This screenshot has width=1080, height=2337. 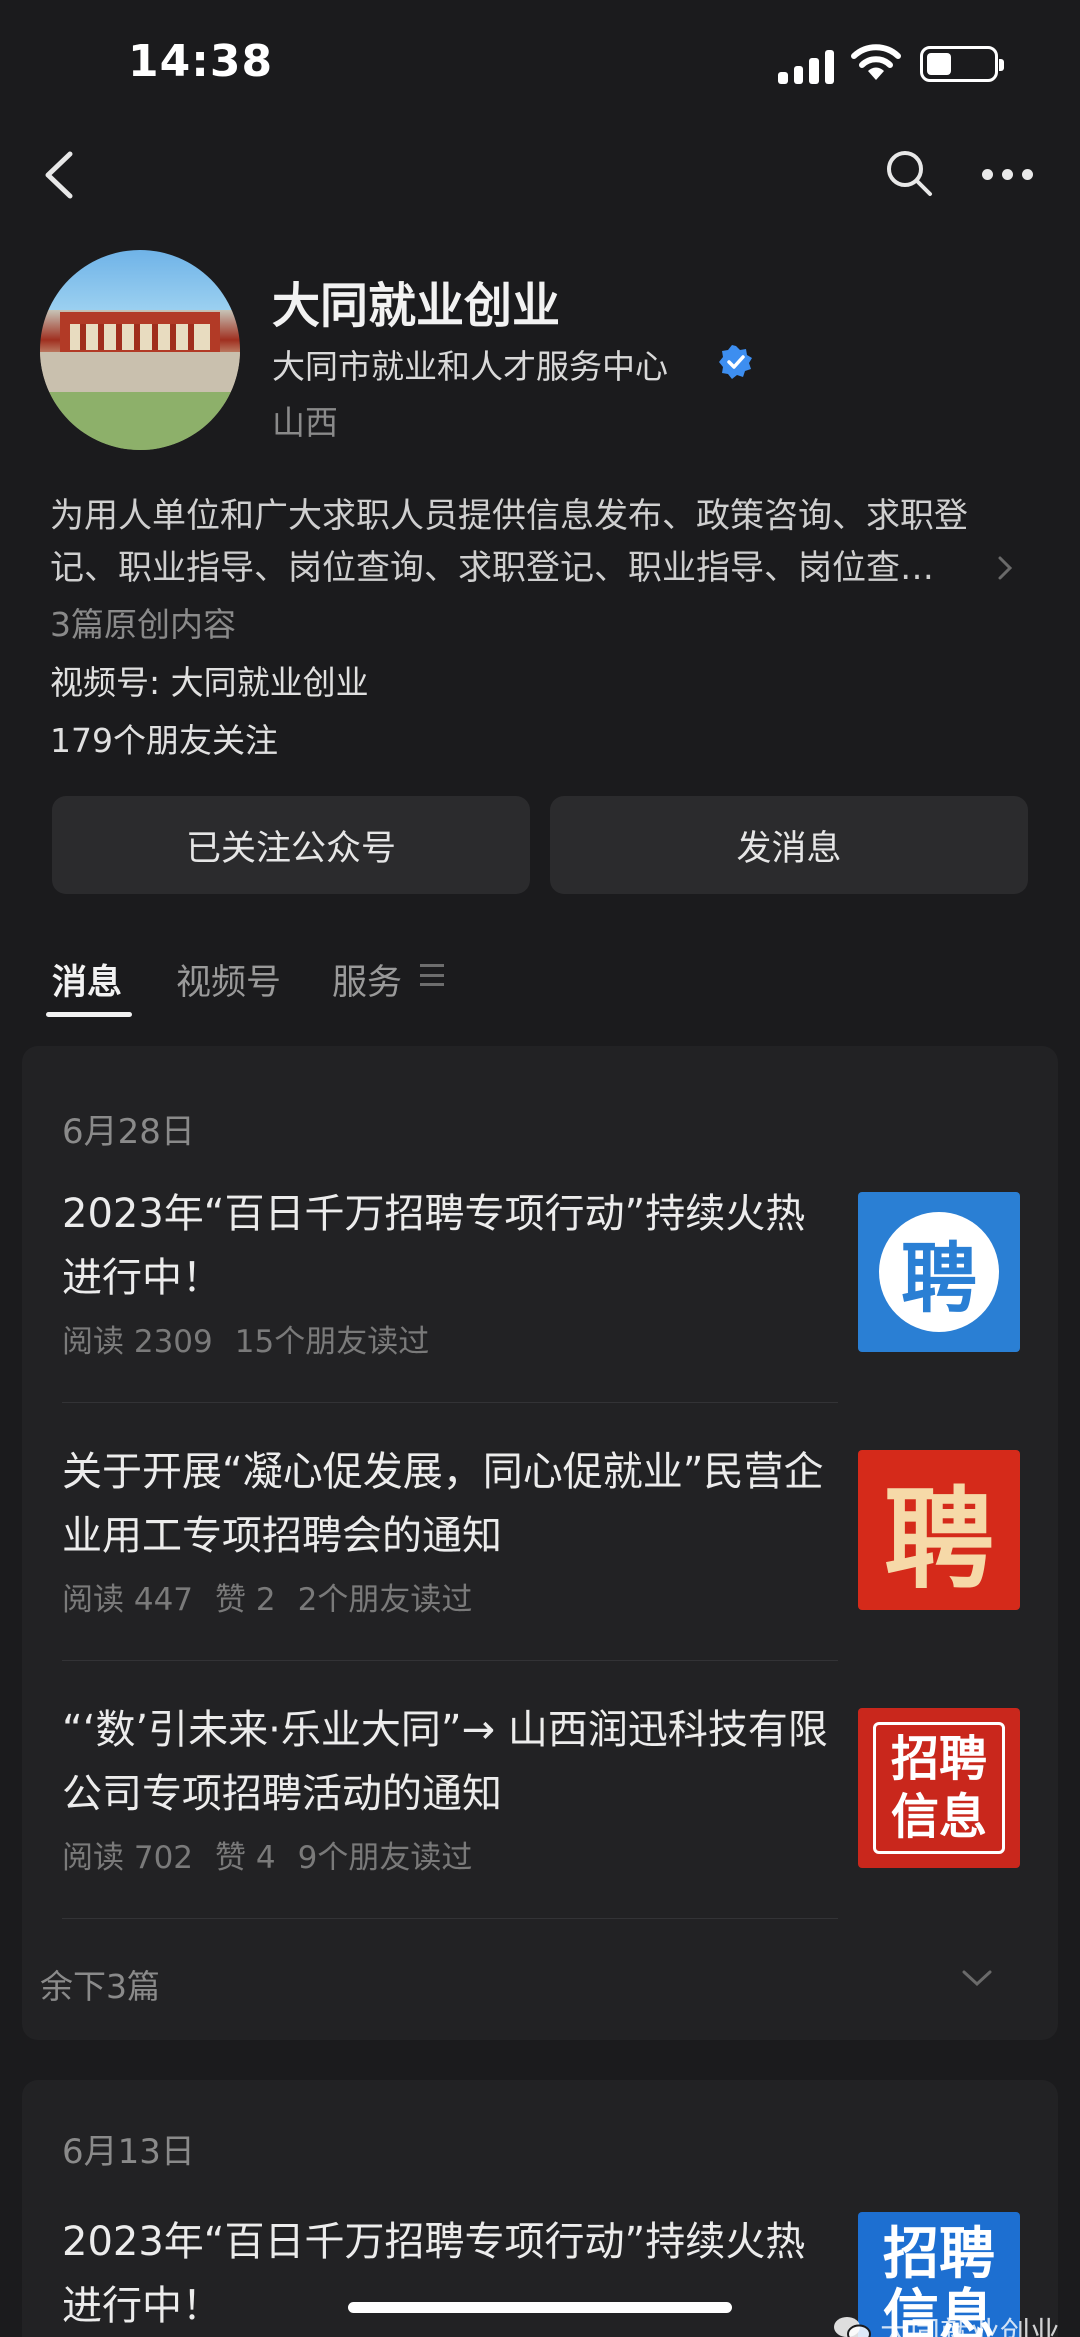 What do you see at coordinates (447, 1762) in the screenshot?
I see `article-title: “‘数’引未来·乐业大同”→ 山西润迅科技有限公司专项招聘活动的通知` at bounding box center [447, 1762].